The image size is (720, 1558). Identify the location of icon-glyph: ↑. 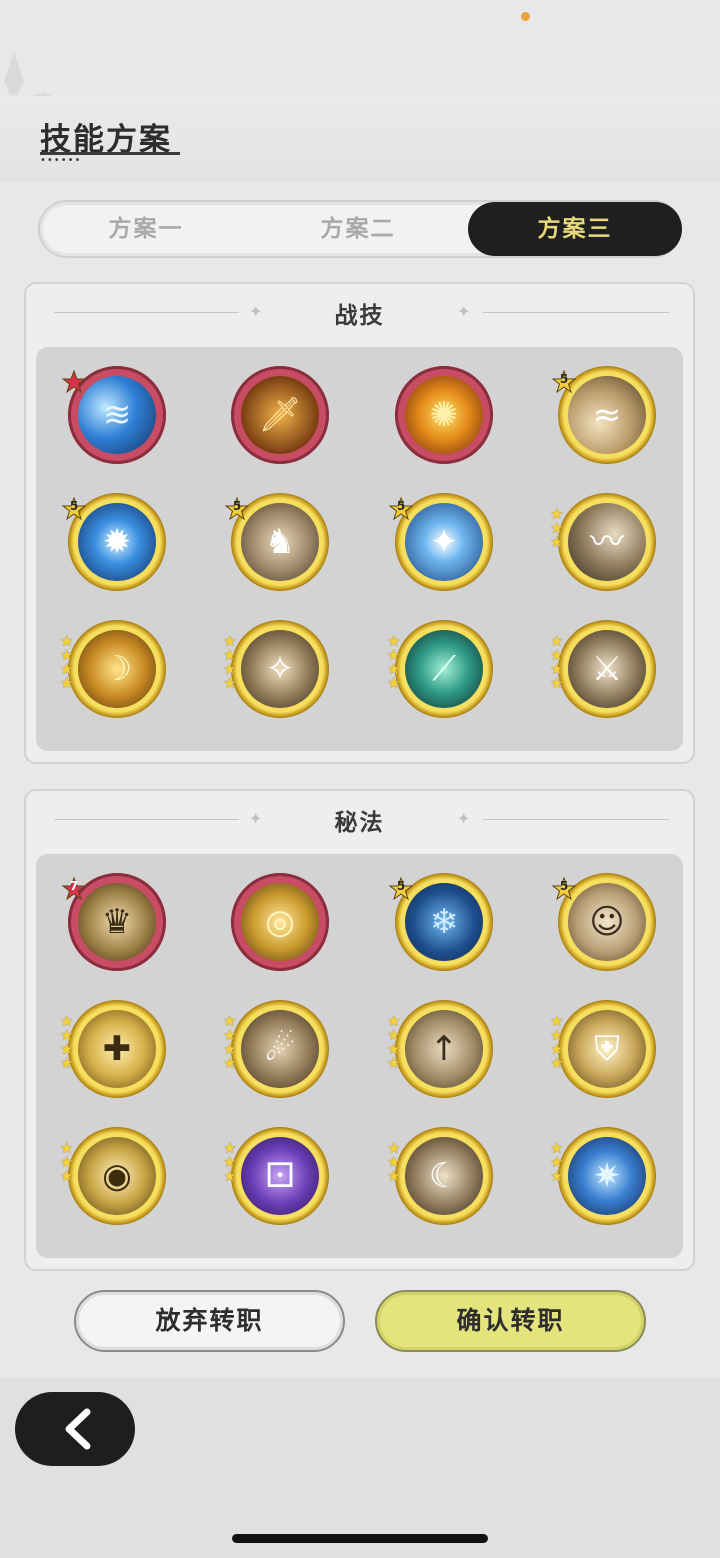
(444, 1049).